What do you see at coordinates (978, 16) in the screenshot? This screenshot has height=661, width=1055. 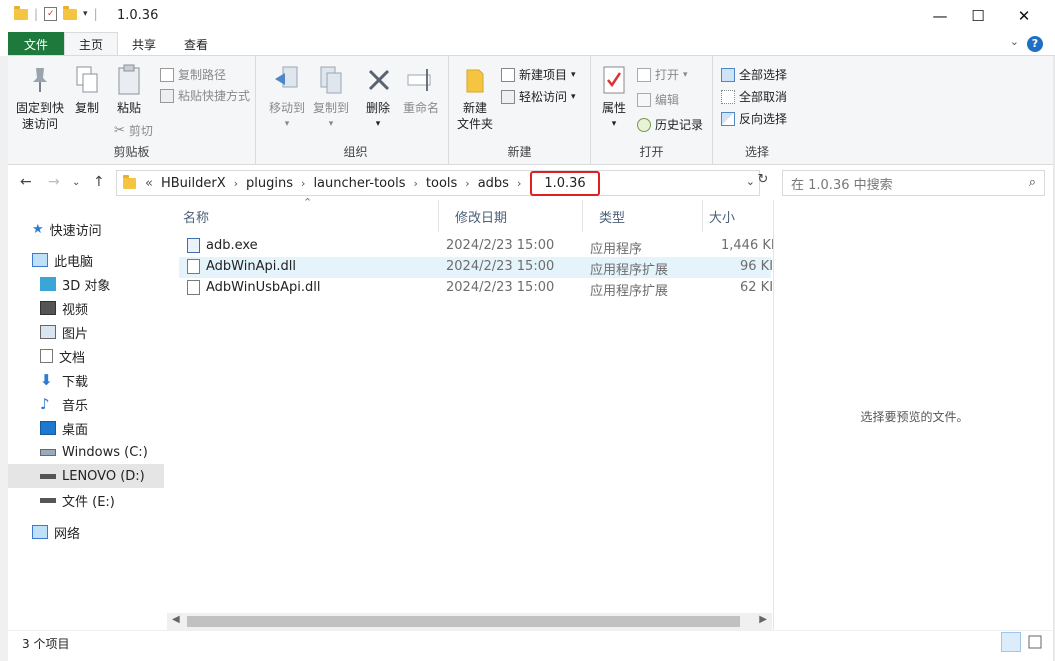 I see `maximize-button: ☐` at bounding box center [978, 16].